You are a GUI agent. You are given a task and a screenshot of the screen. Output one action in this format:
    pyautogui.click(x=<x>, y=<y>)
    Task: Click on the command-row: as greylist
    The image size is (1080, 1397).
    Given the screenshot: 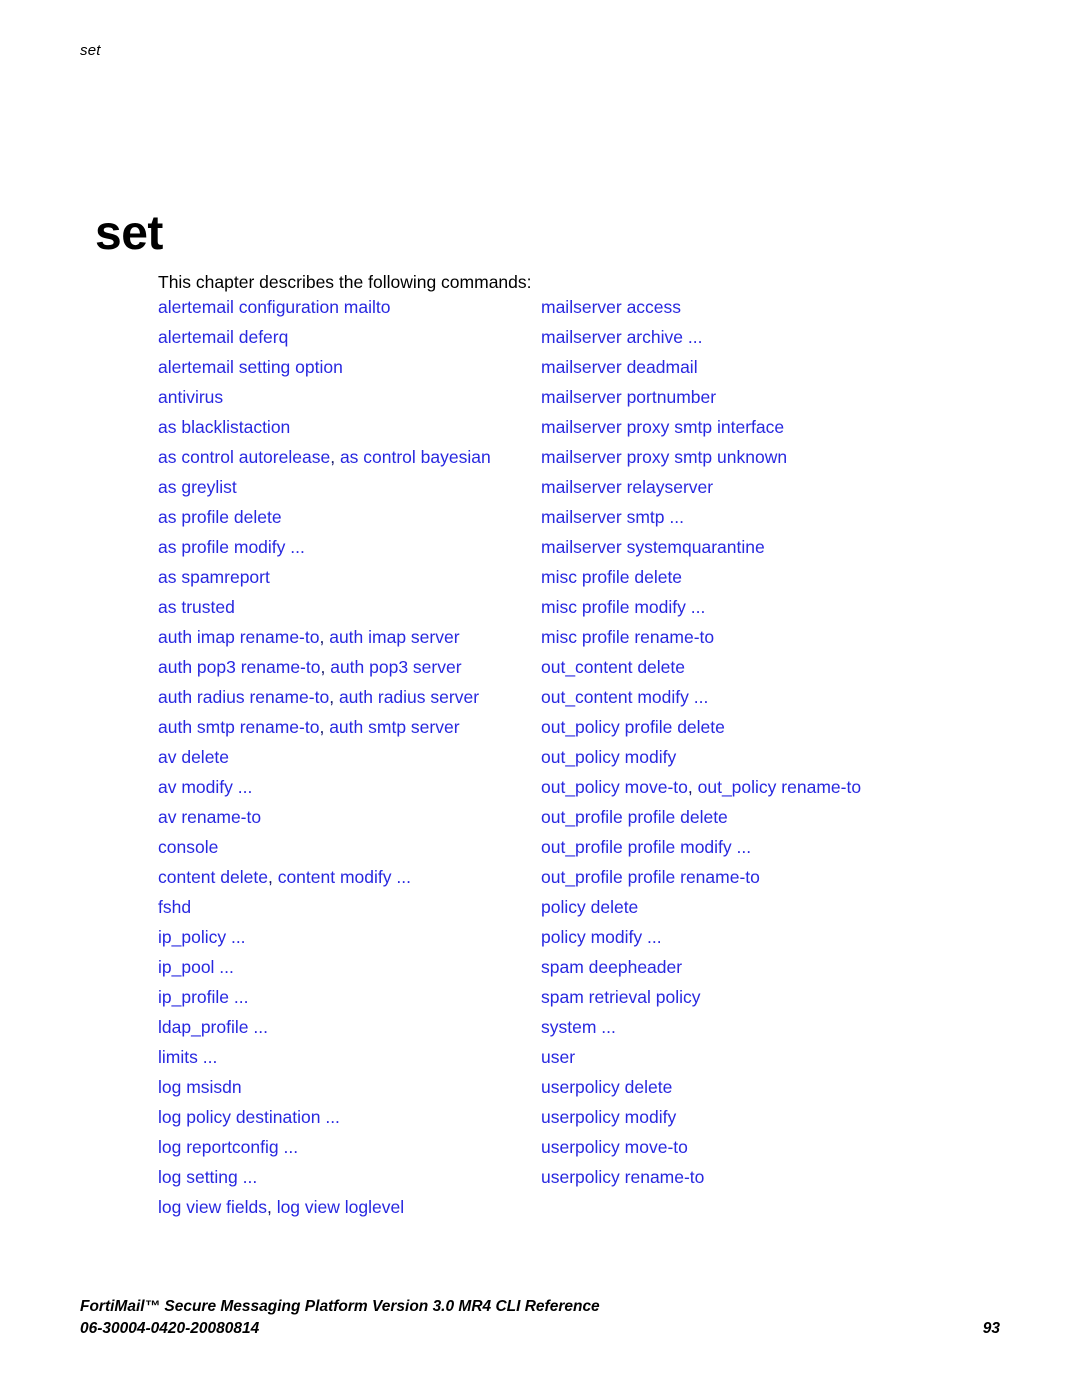 What is the action you would take?
    pyautogui.click(x=348, y=487)
    